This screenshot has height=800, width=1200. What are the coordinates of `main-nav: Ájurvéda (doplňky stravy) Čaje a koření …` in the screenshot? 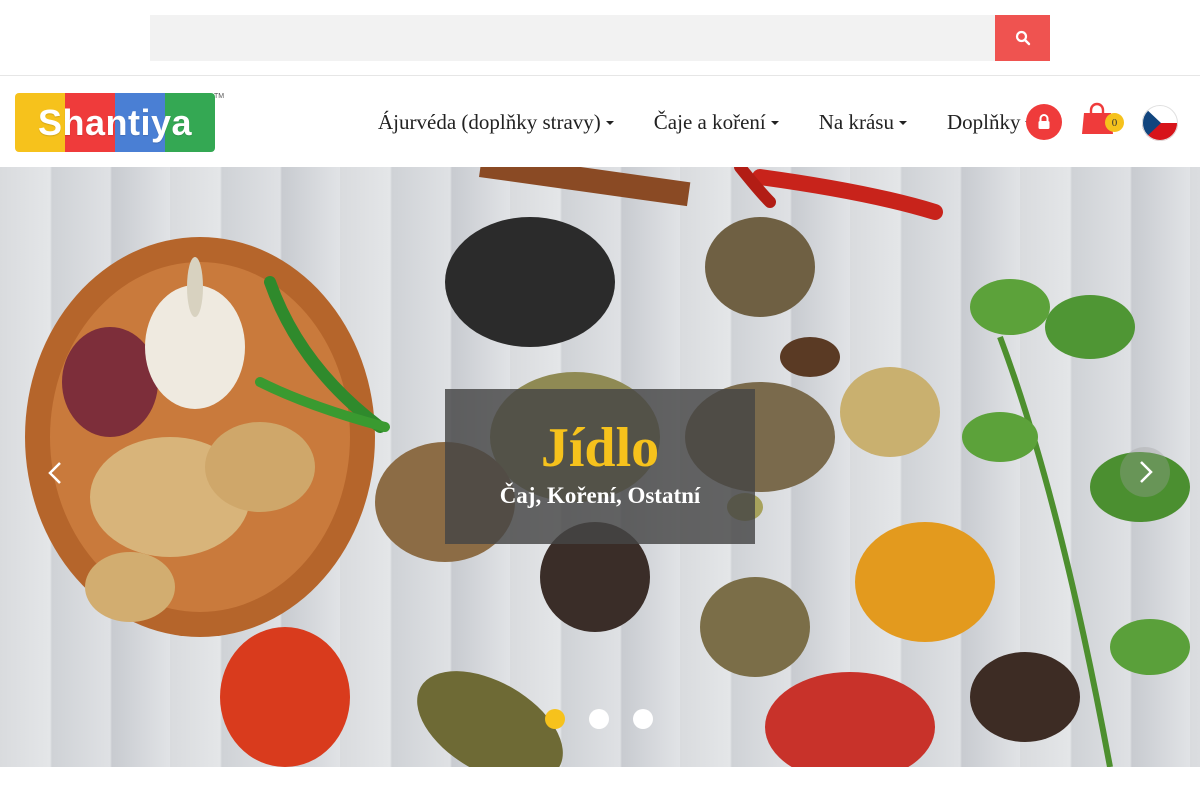 It's located at (725, 122).